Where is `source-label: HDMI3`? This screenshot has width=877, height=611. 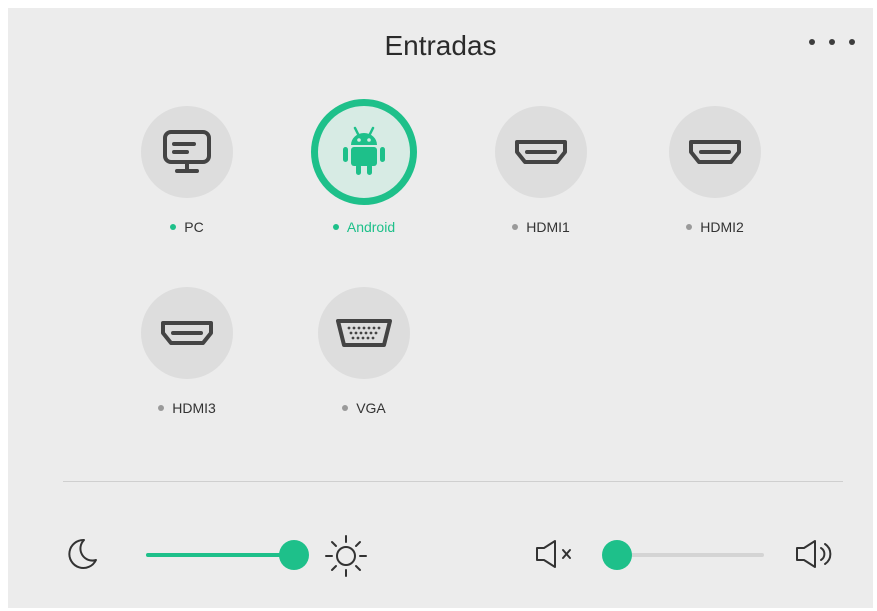 source-label: HDMI3 is located at coordinates (187, 408).